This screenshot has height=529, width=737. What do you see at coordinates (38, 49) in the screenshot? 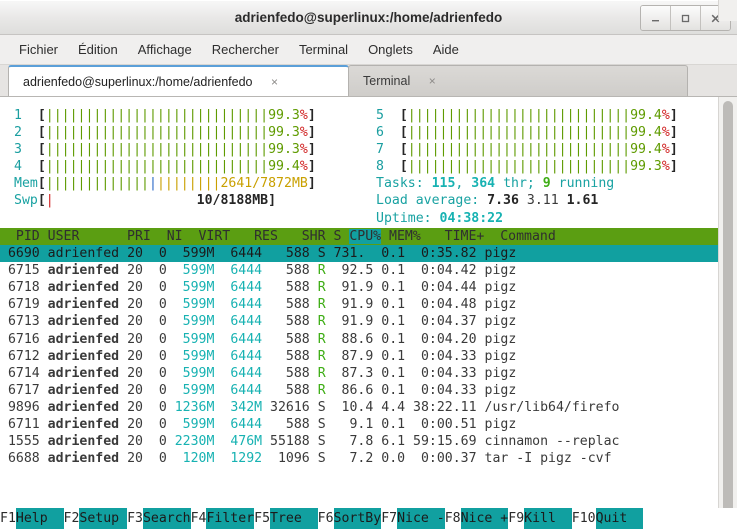
I see `menu-item-fichier: Fichier` at bounding box center [38, 49].